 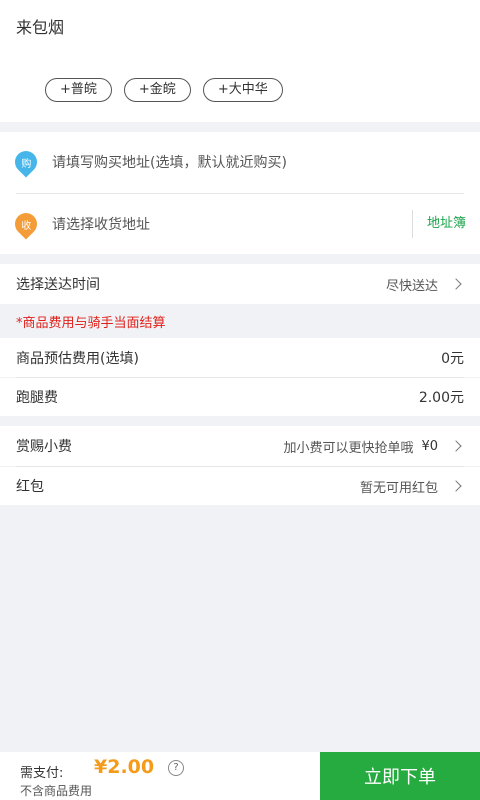 I want to click on tip-hint: 加小费可以更快抢单哦, so click(x=348, y=448).